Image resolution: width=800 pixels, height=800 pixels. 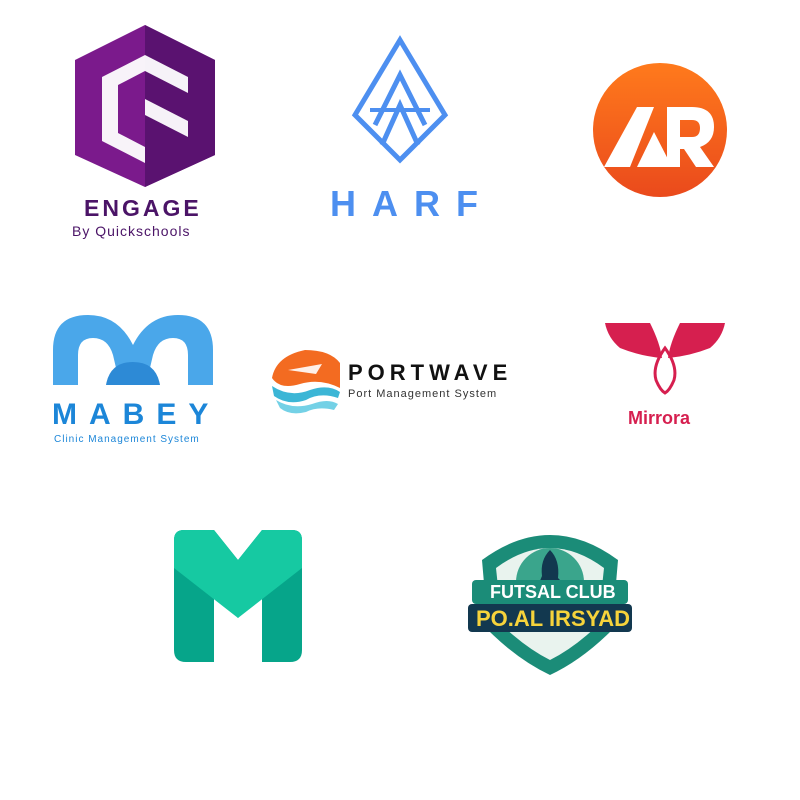 What do you see at coordinates (133, 350) in the screenshot?
I see `mabey-m-mark` at bounding box center [133, 350].